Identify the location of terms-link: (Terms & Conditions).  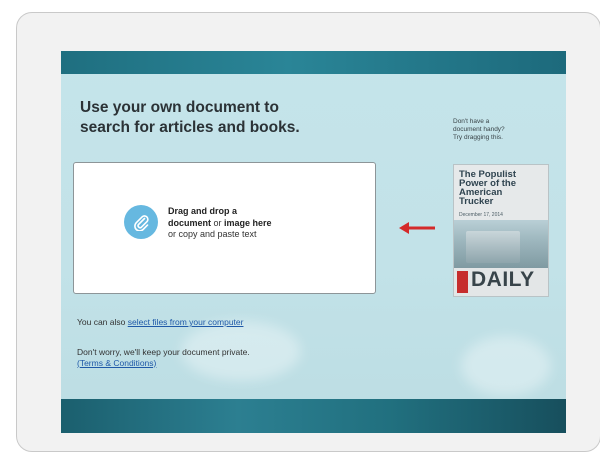
(163, 363).